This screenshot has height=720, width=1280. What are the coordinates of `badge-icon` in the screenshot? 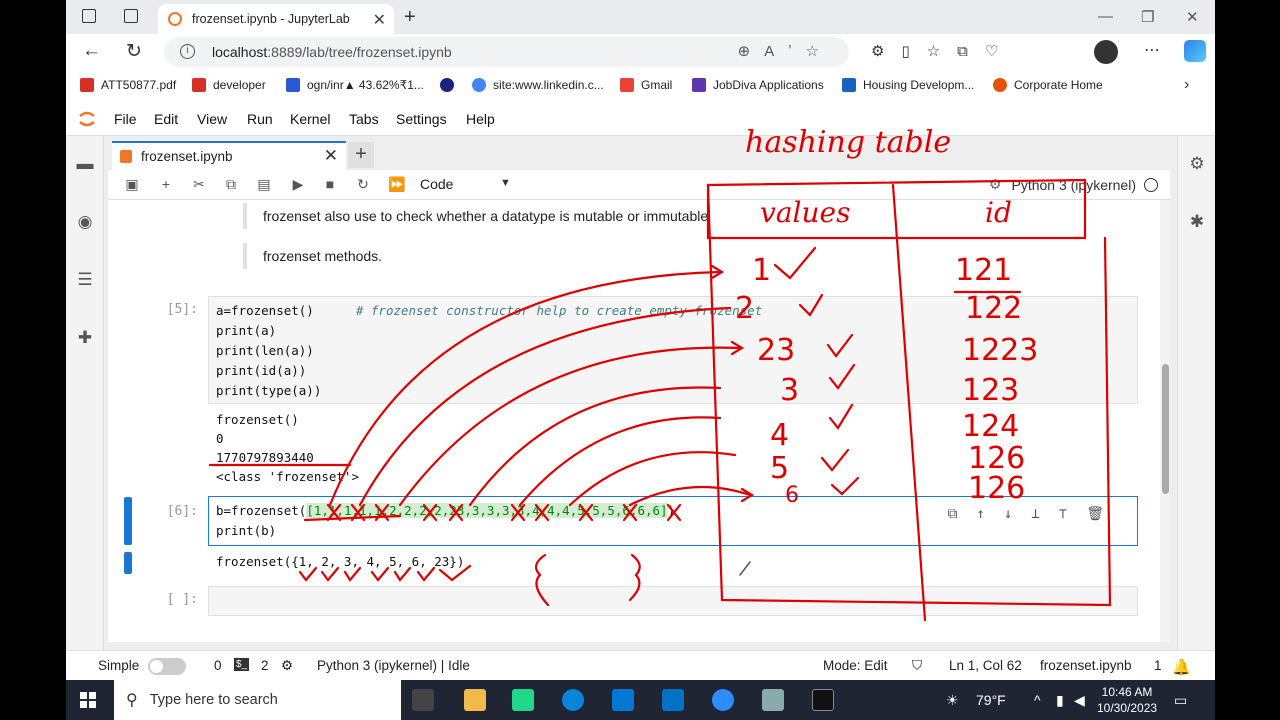 It's located at (447, 85).